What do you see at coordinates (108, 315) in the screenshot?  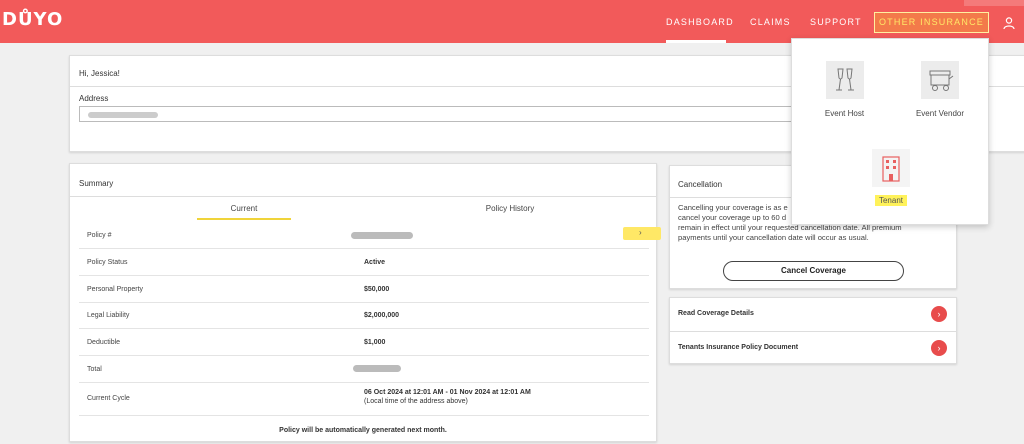 I see `row-label: Legal Liability` at bounding box center [108, 315].